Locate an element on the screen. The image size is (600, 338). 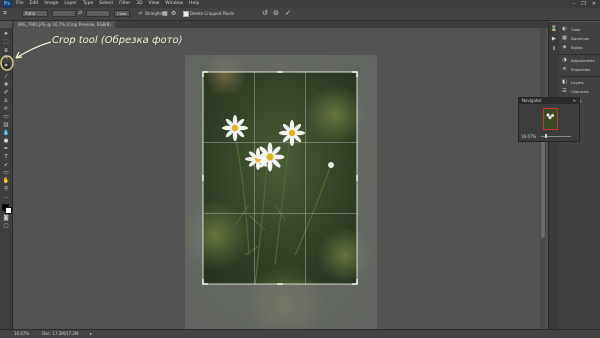
menu-select: Select is located at coordinates (106, 4).